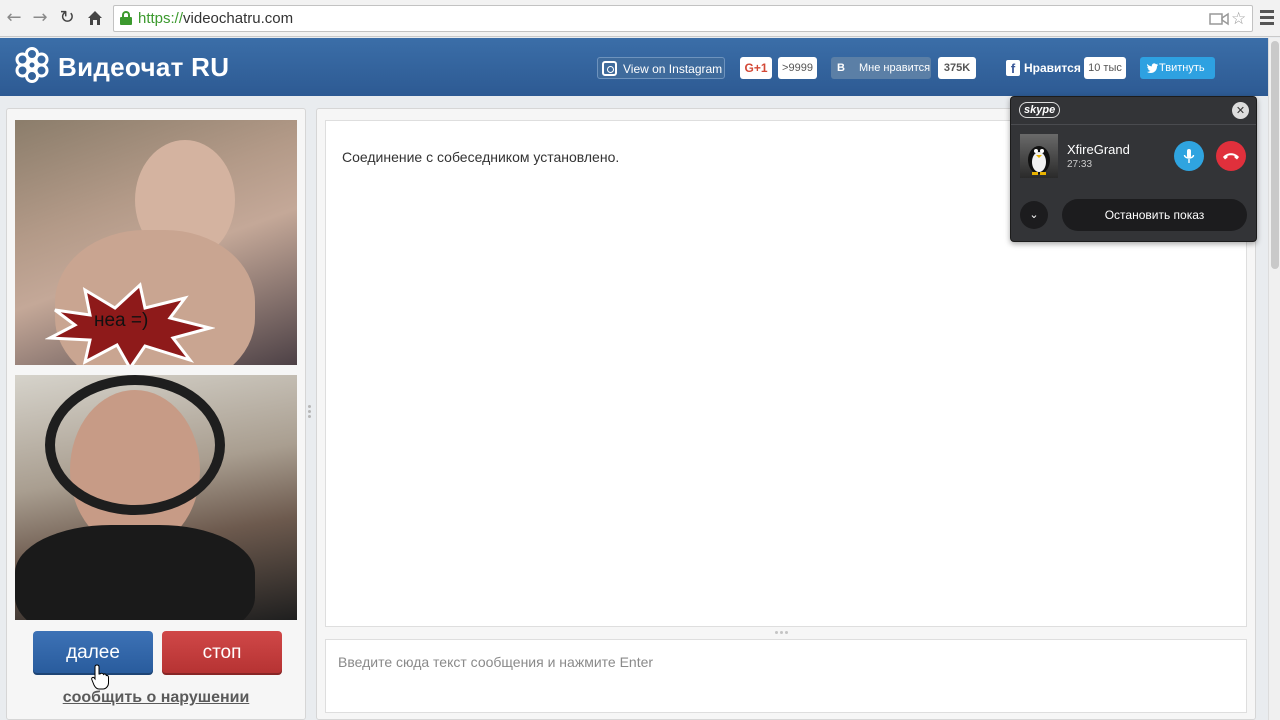  What do you see at coordinates (95, 18) in the screenshot?
I see `home-icon` at bounding box center [95, 18].